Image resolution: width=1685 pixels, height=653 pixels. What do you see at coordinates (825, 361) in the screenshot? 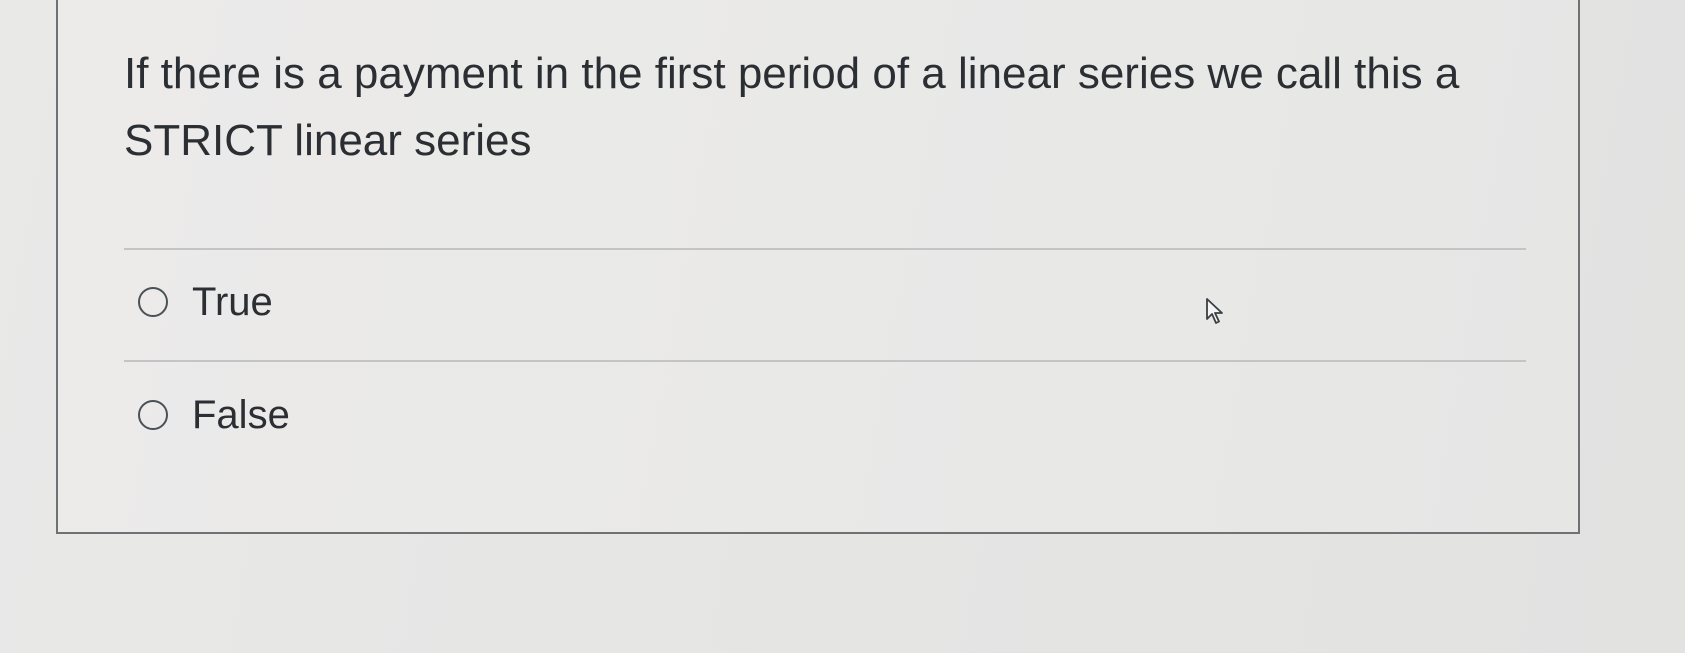
I see `answer-divider-middle` at bounding box center [825, 361].